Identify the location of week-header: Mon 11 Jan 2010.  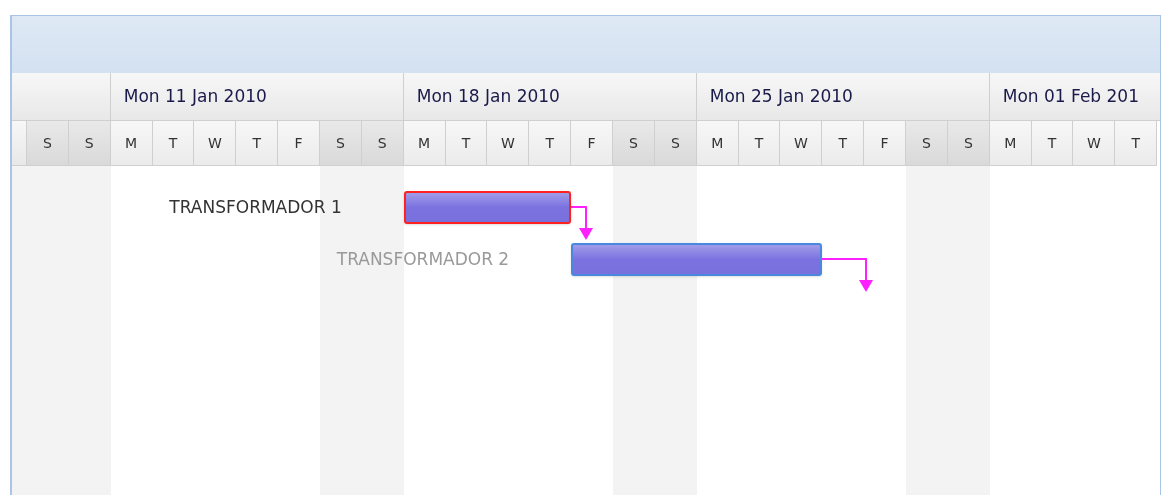
(257, 97).